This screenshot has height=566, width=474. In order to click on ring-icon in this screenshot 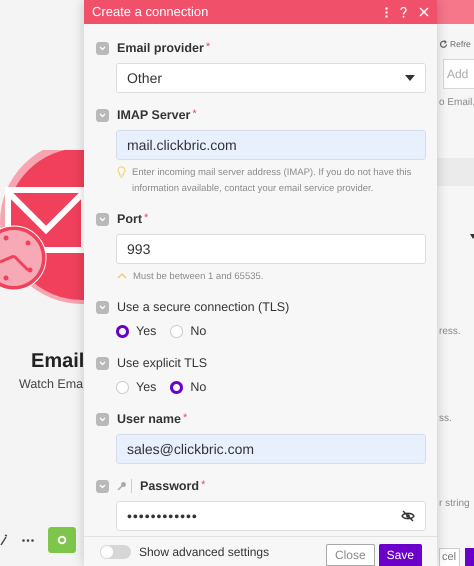, I will do `click(62, 540)`.